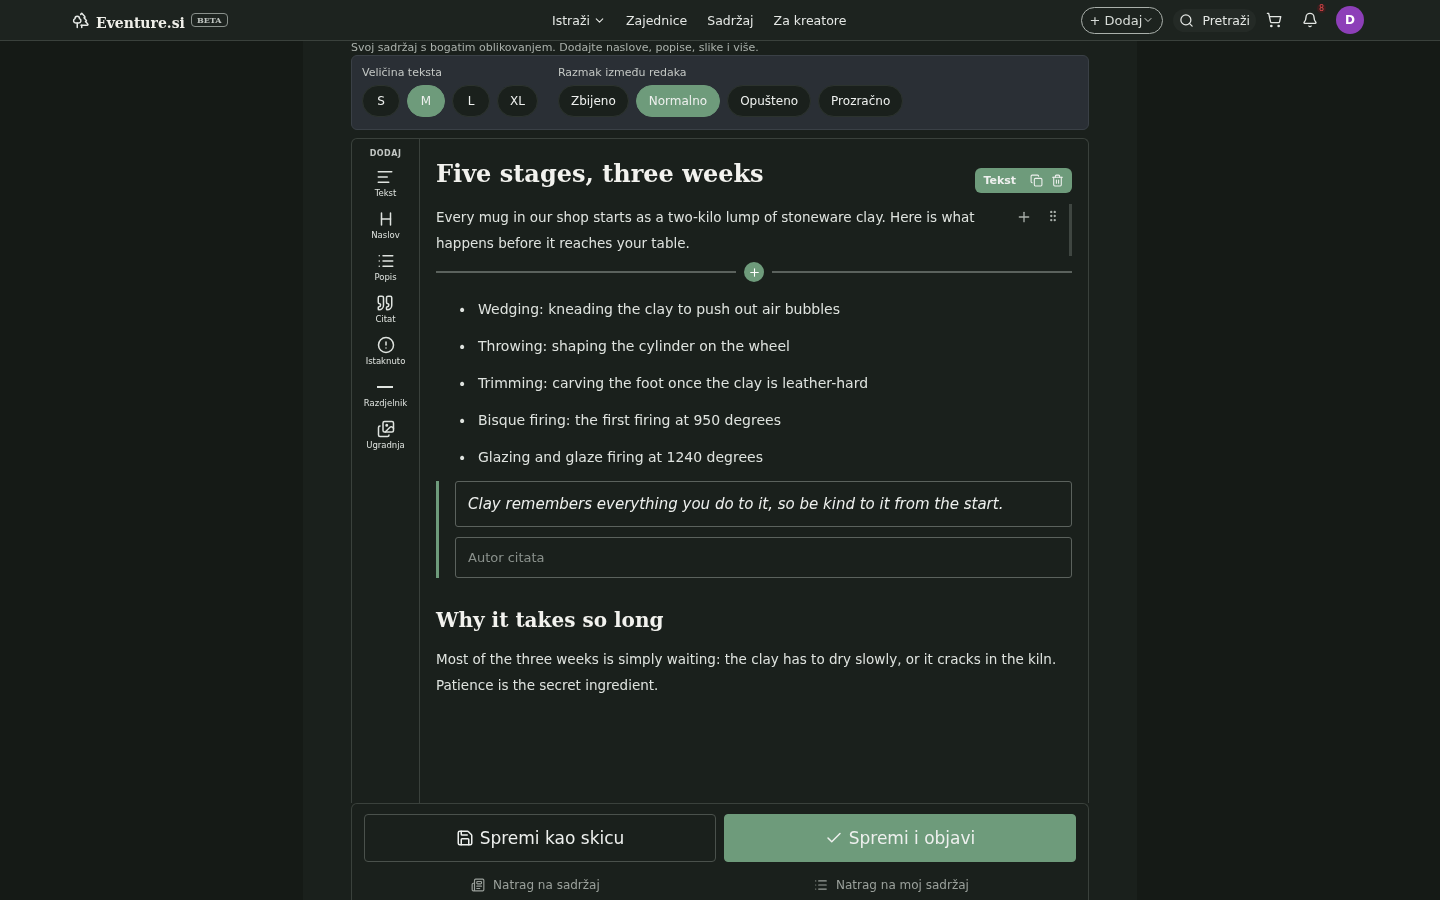  I want to click on paragraph: Every mug in our shop starts as a two-kilo lump of stoneware clay. Here is what happens before it reaches your table., so click(754, 230).